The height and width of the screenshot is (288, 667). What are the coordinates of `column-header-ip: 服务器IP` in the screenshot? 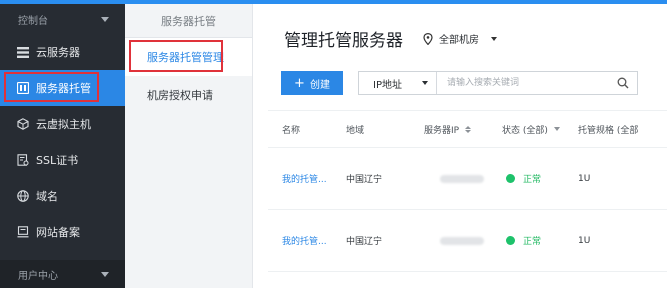 It's located at (463, 129).